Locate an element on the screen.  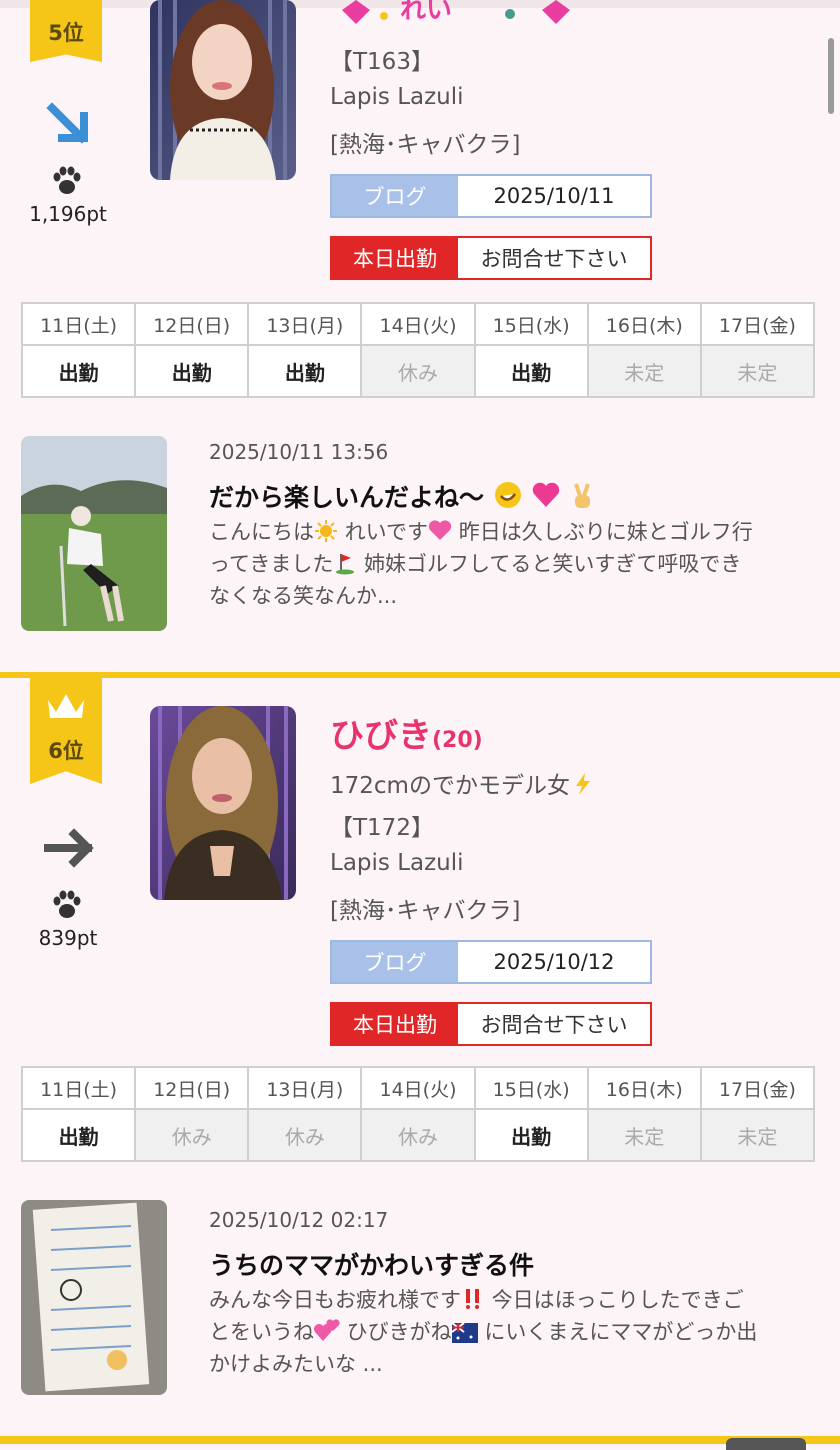
today-shift: 本日出勤 お問合せ下さい is located at coordinates (491, 258).